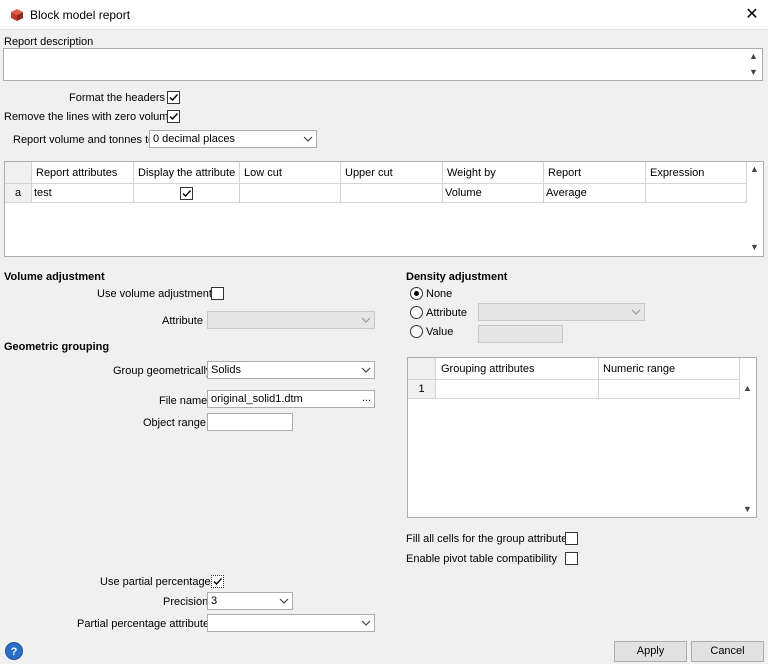 This screenshot has width=768, height=664. What do you see at coordinates (493, 173) in the screenshot?
I see `column-header: Weight by` at bounding box center [493, 173].